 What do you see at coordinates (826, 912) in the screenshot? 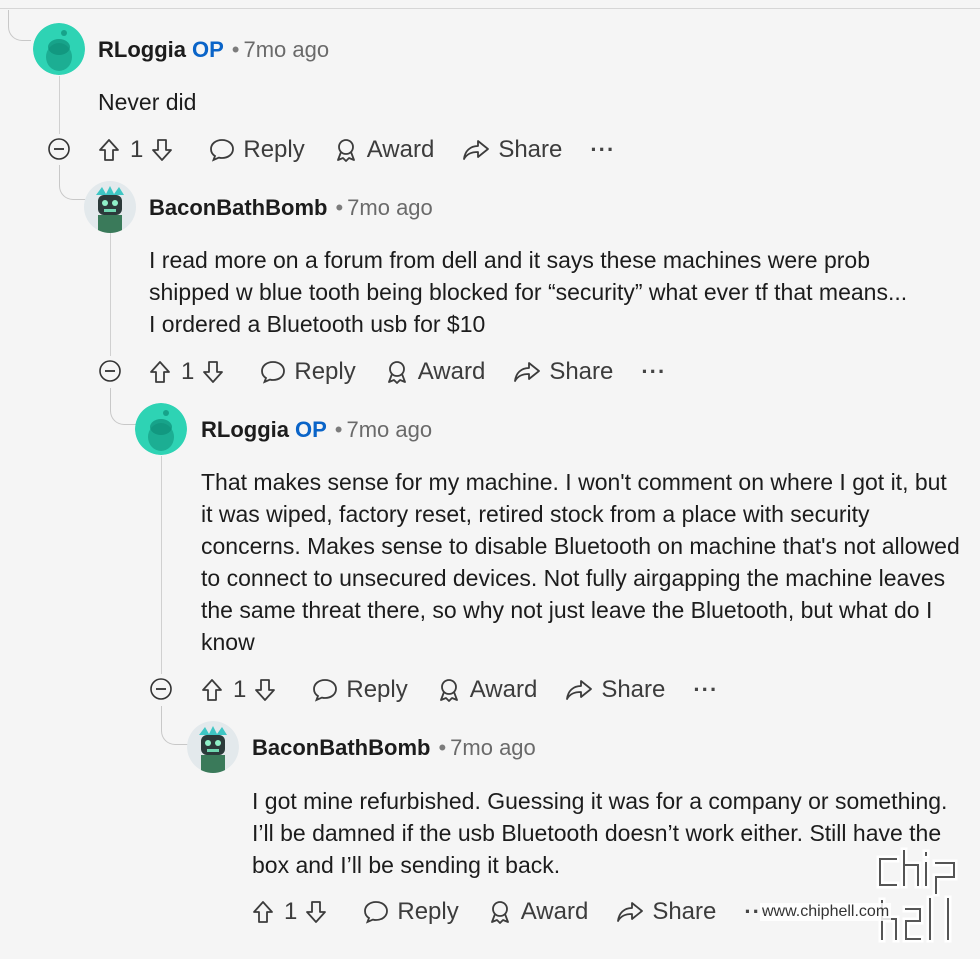
I see `watermark-url: www.chiphell.com` at bounding box center [826, 912].